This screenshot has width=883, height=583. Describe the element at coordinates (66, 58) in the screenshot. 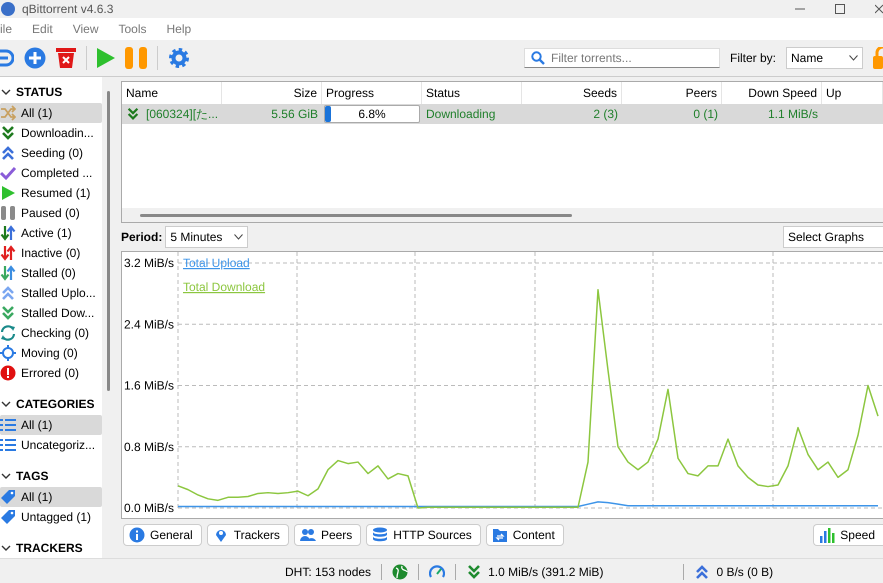

I see `trash-icon` at that location.